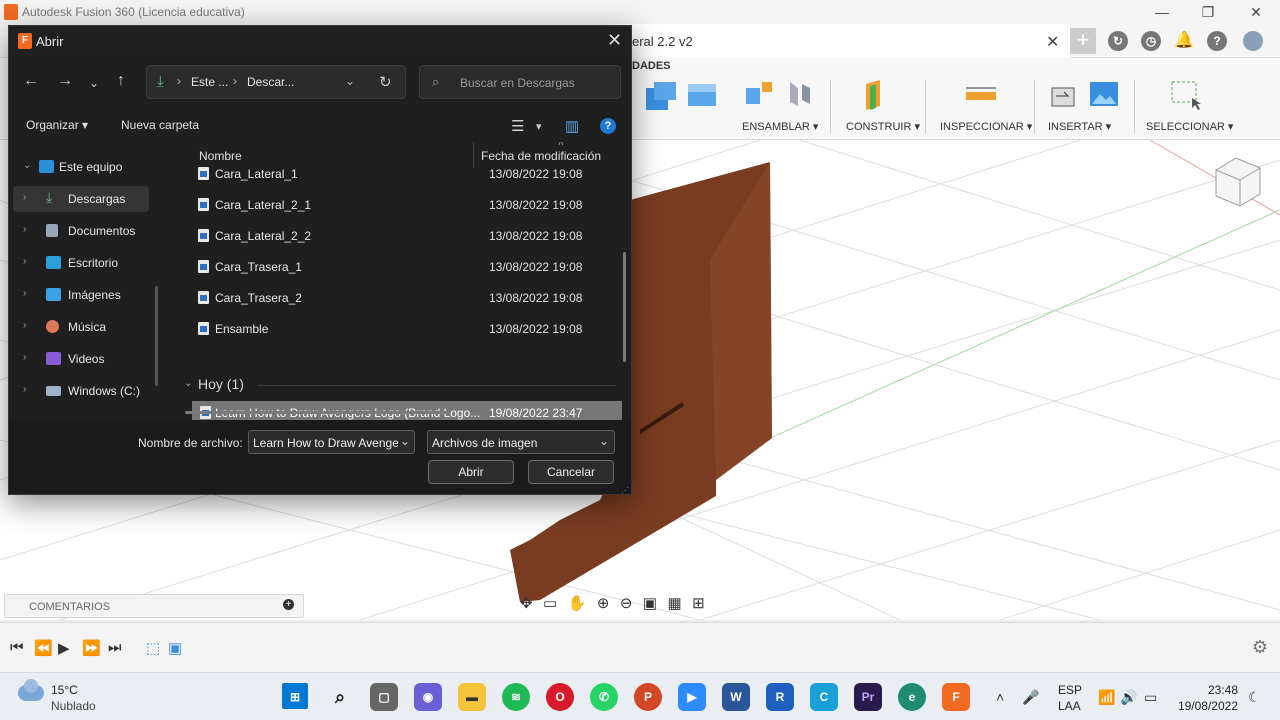  What do you see at coordinates (73, 706) in the screenshot?
I see `weather-condition: Nublado` at bounding box center [73, 706].